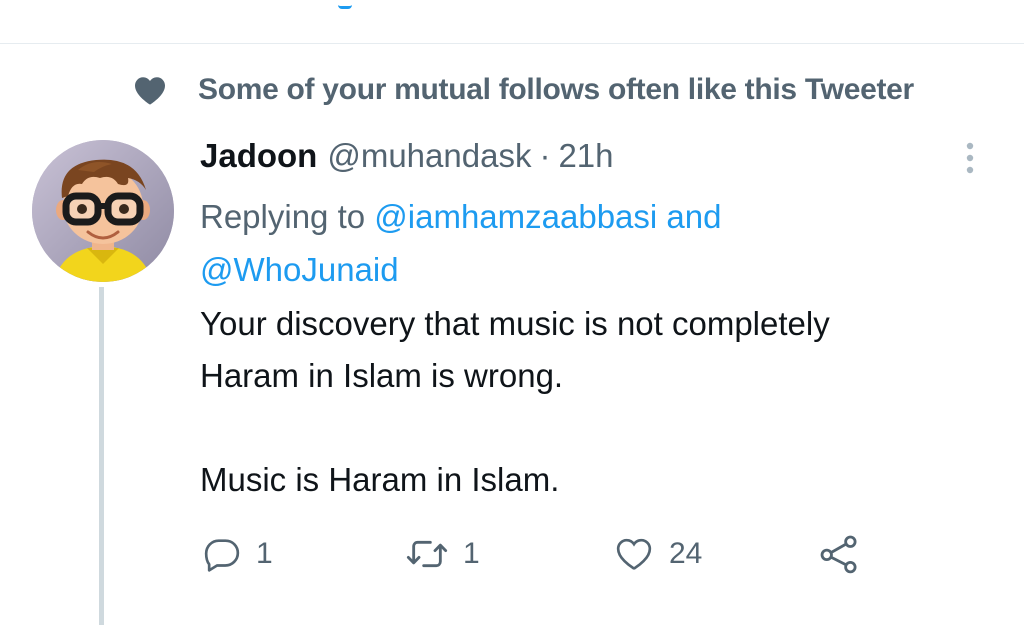  Describe the element at coordinates (101, 456) in the screenshot. I see `thread-connector-line` at that location.